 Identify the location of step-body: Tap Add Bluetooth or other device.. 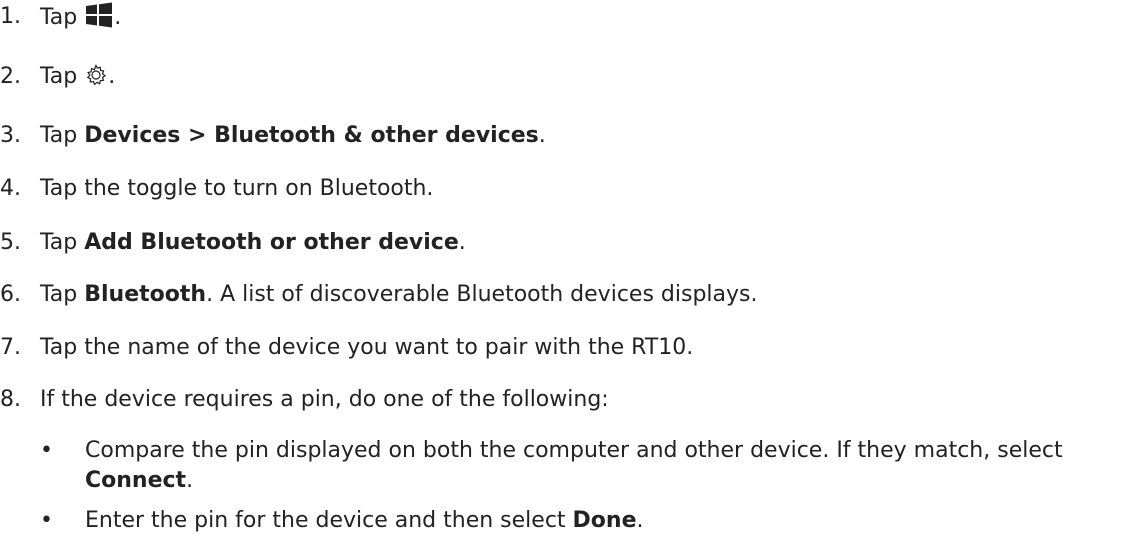
(253, 243).